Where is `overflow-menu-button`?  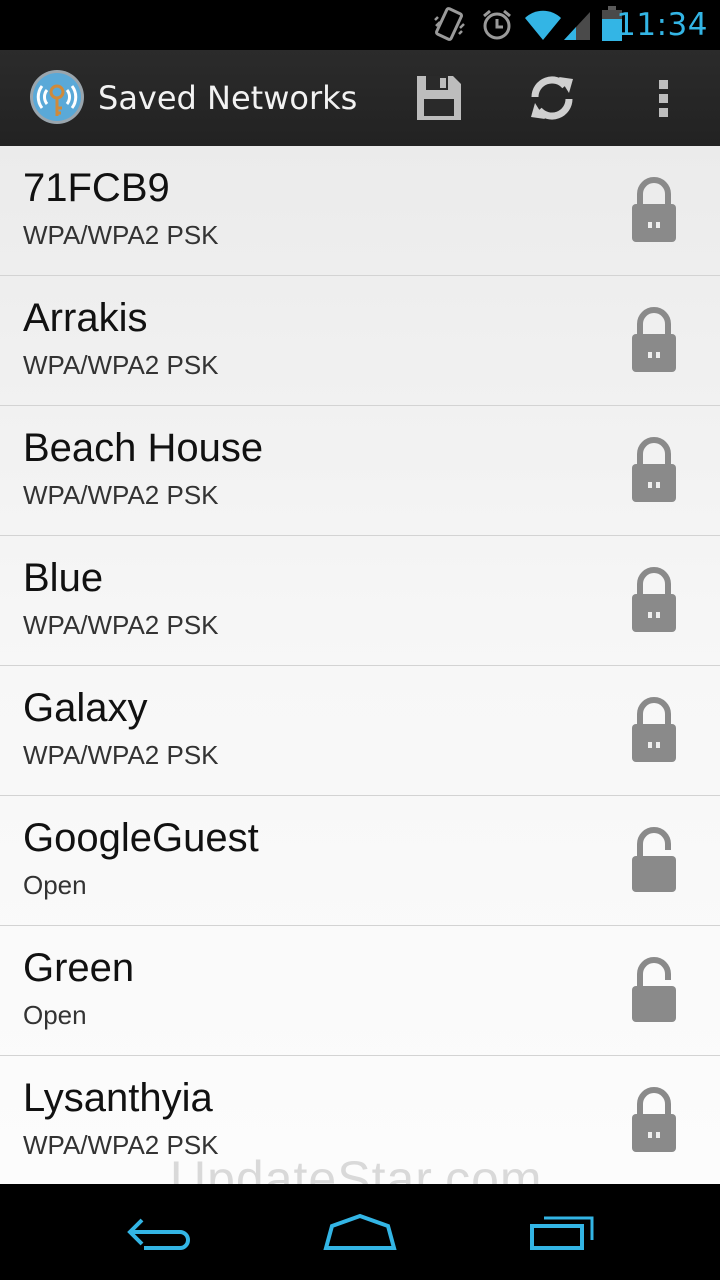
overflow-menu-button is located at coordinates (664, 98).